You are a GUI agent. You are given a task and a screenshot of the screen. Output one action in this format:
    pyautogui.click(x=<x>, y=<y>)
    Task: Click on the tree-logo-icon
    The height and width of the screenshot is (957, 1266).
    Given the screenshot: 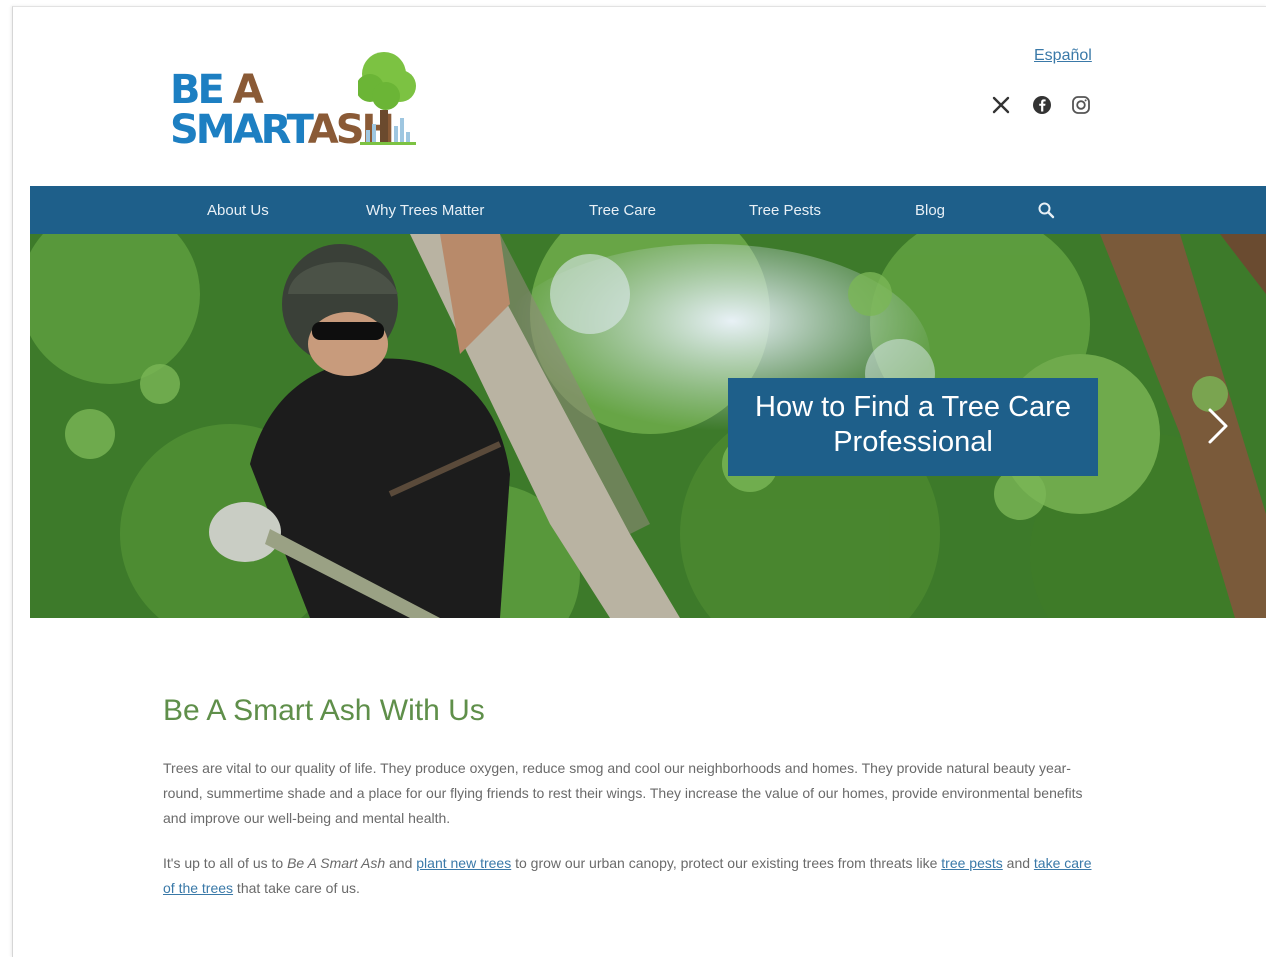 What is the action you would take?
    pyautogui.click(x=387, y=98)
    